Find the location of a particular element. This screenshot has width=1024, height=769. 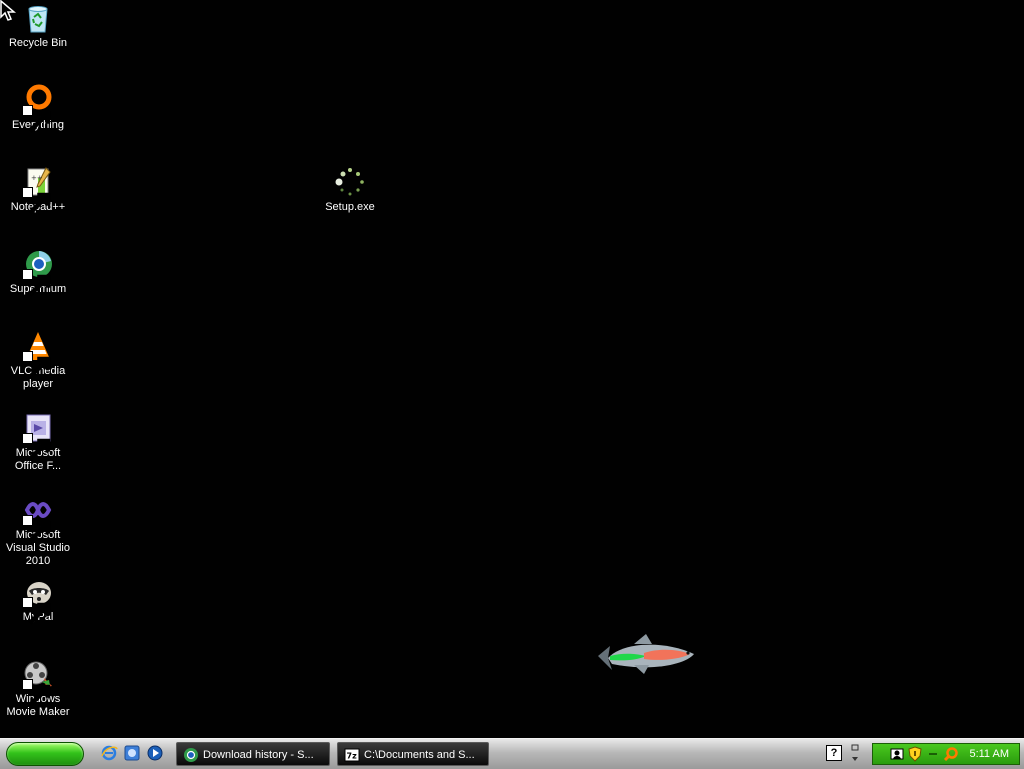

quick-launch-internet-explorer is located at coordinates (109, 753).